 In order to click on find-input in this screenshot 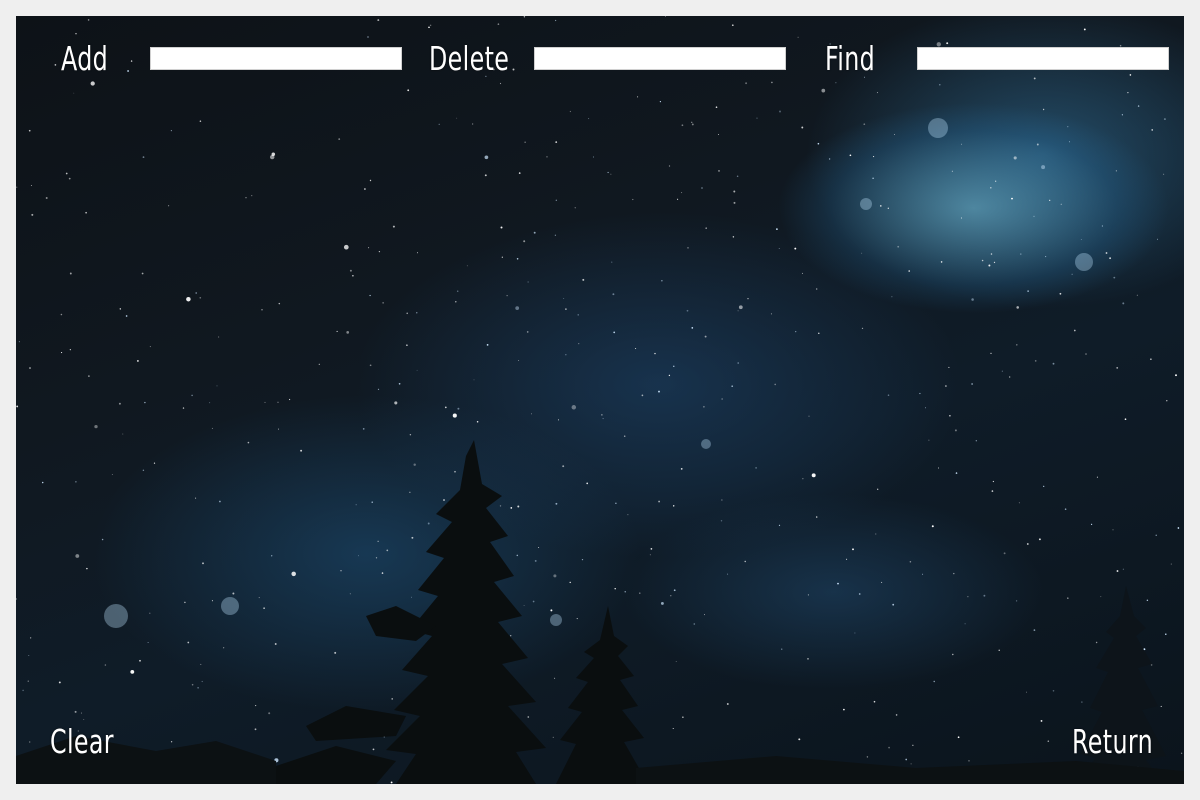, I will do `click(1043, 58)`.